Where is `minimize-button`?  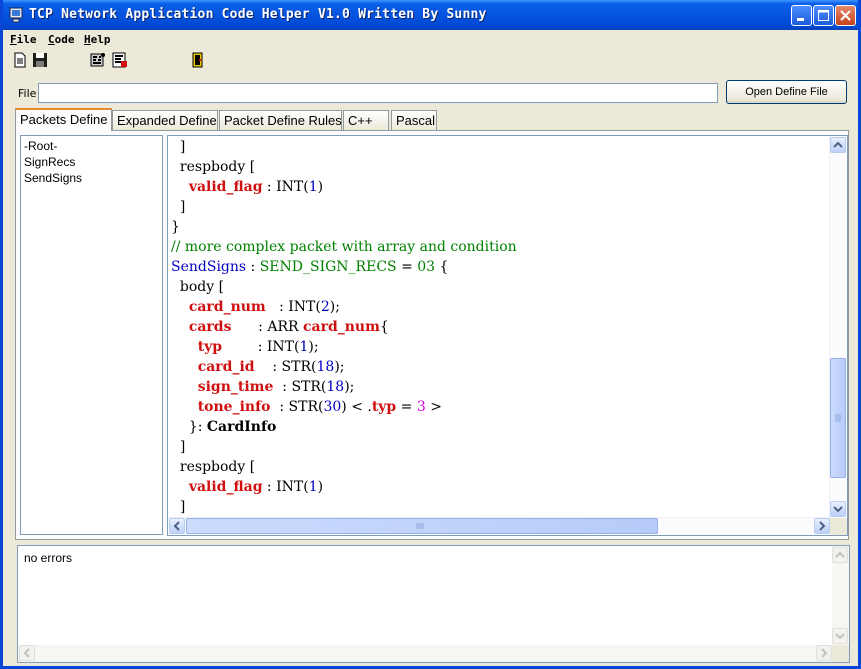
minimize-button is located at coordinates (801, 15).